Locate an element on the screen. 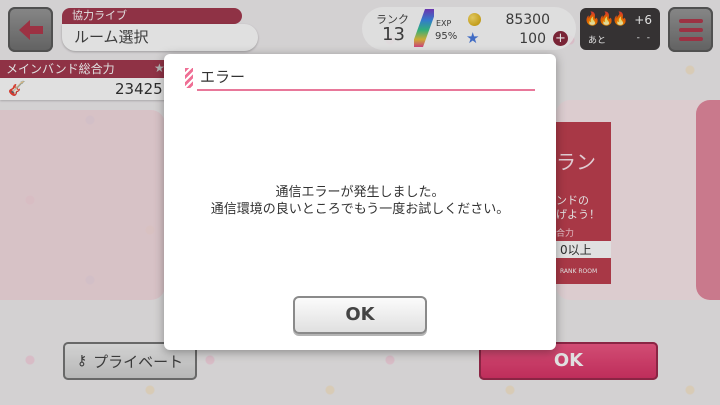  dialog-message-line-1: 通信エラーが発生しました。 is located at coordinates (360, 192).